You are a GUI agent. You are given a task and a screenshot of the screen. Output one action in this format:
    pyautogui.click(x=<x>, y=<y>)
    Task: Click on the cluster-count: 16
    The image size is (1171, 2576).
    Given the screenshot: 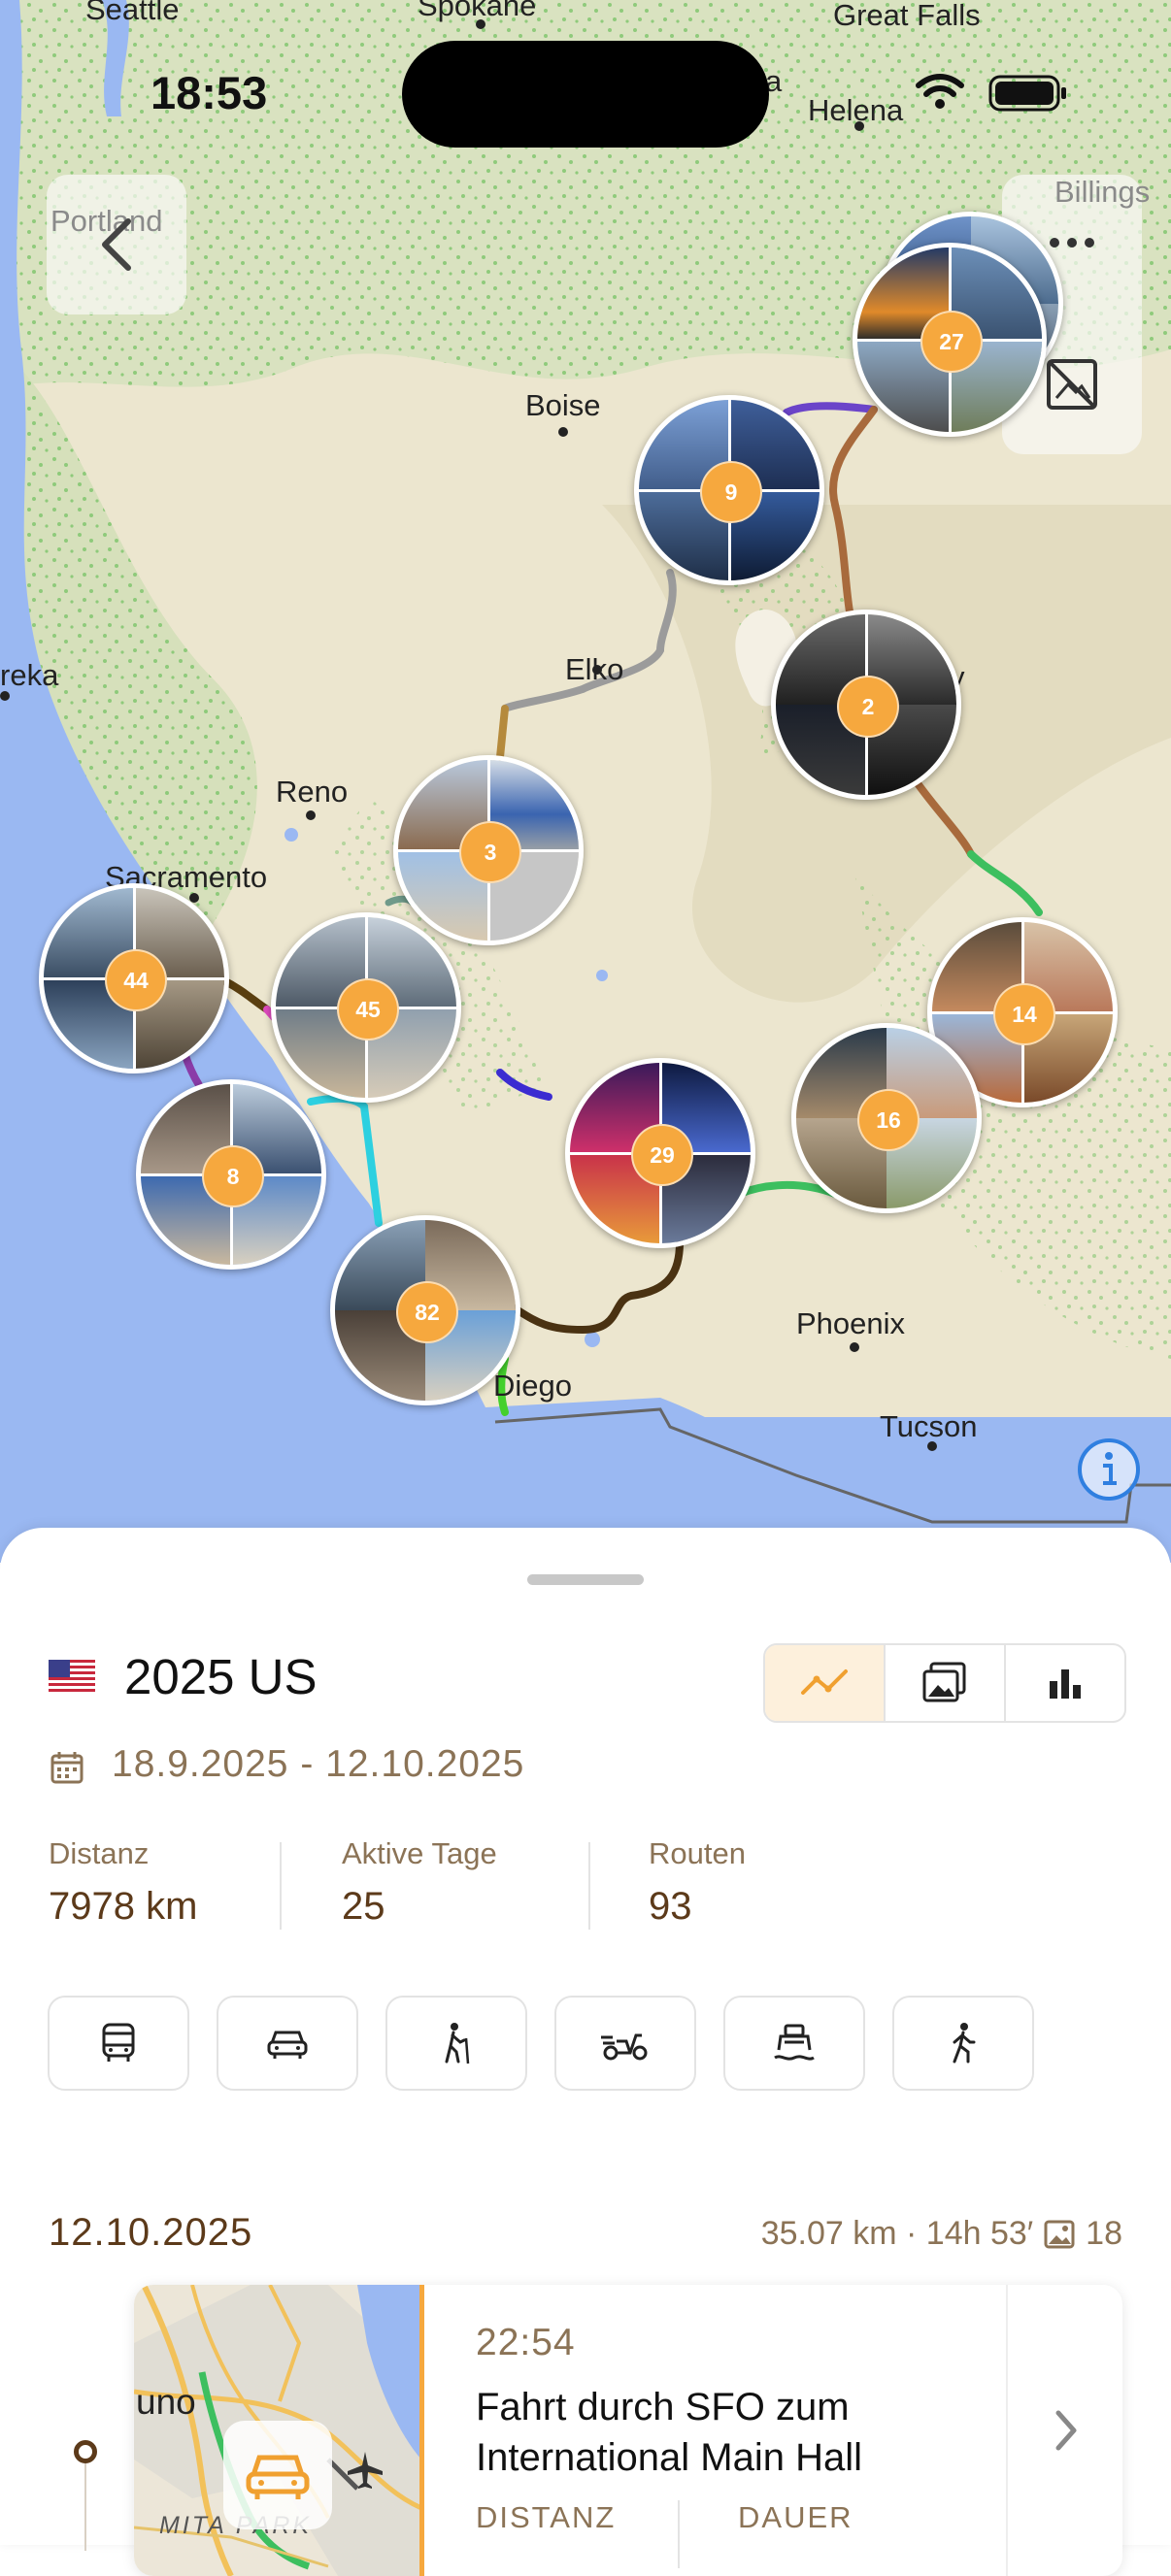 What is the action you would take?
    pyautogui.click(x=888, y=1120)
    